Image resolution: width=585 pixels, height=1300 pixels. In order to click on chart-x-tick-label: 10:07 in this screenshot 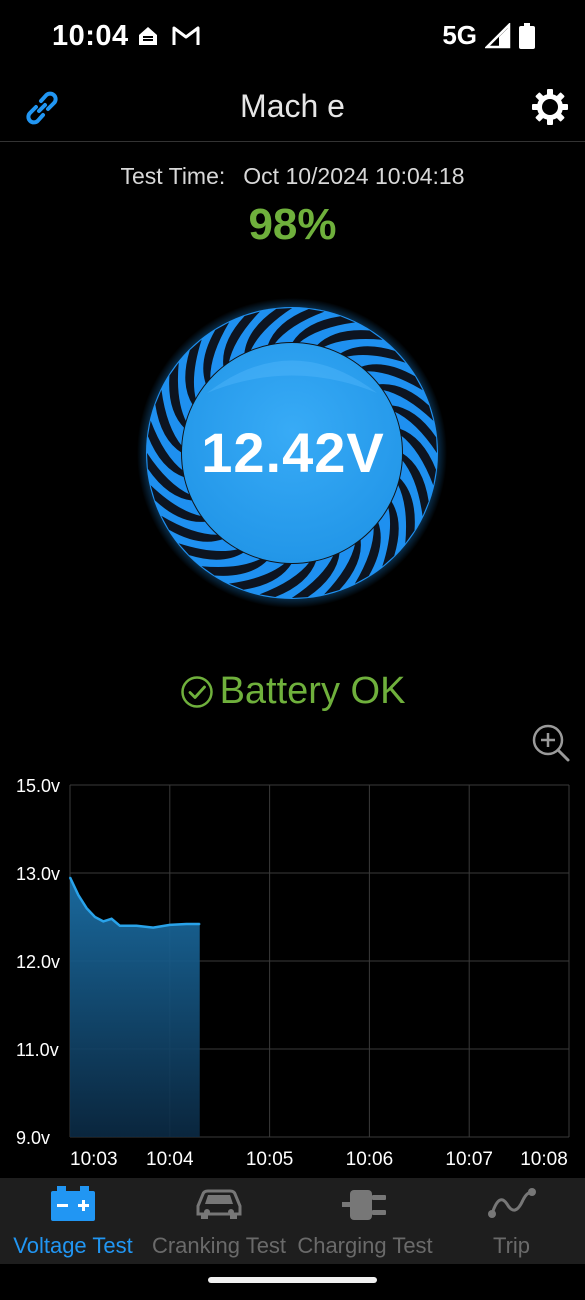, I will do `click(469, 1159)`.